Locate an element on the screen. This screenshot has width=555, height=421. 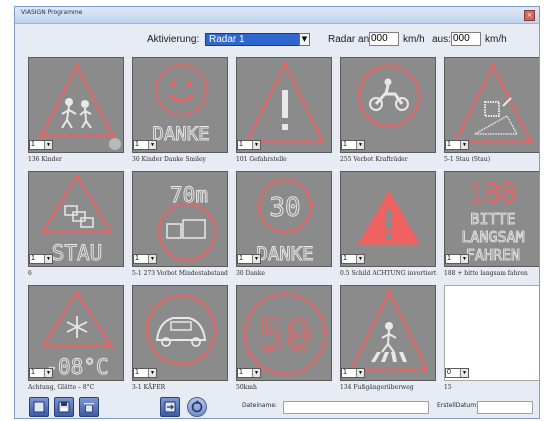
sign-cell: 50 1 ▼ 50kmh is located at coordinates (284, 342).